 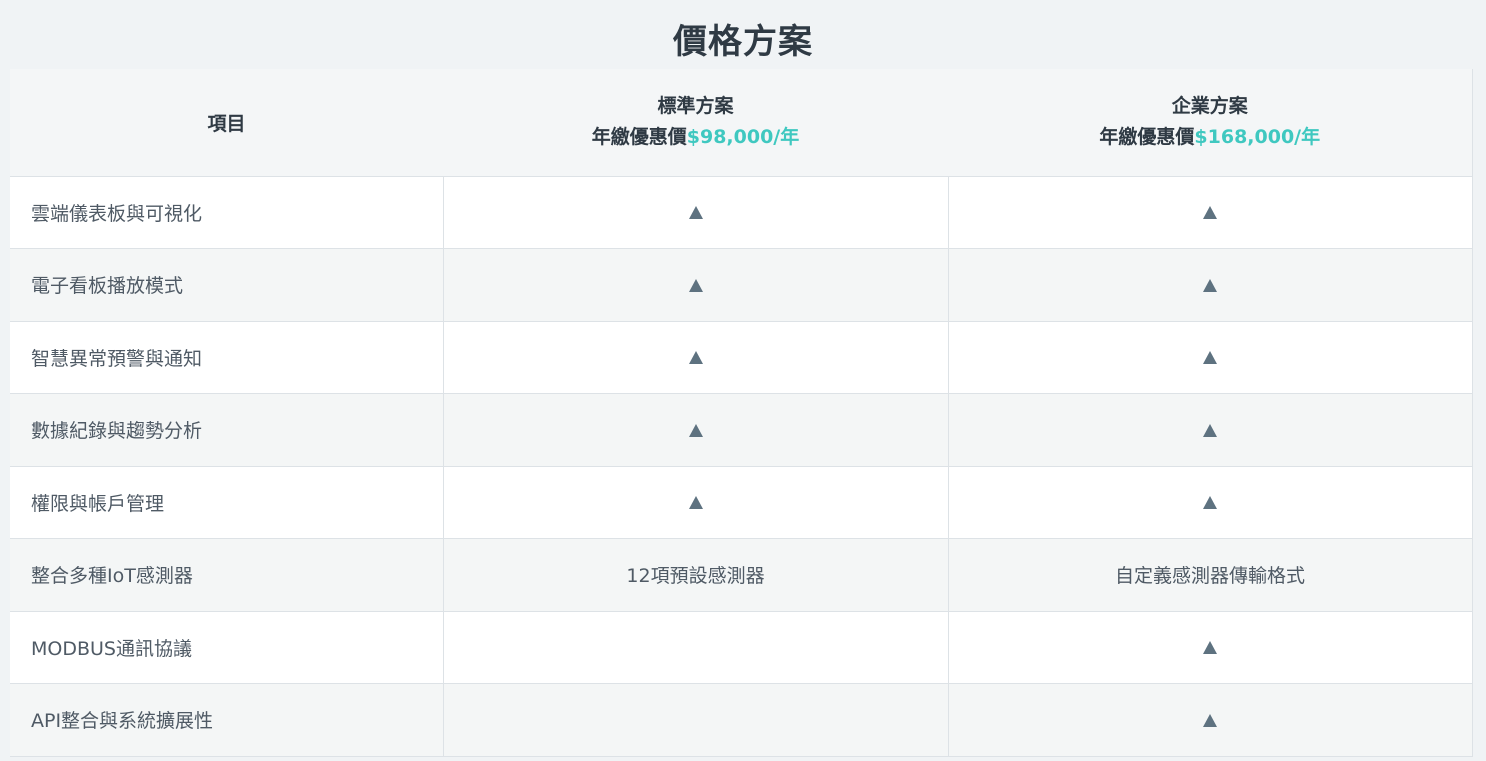 I want to click on table-row: 數據紀錄與趨勢分析, so click(x=741, y=430).